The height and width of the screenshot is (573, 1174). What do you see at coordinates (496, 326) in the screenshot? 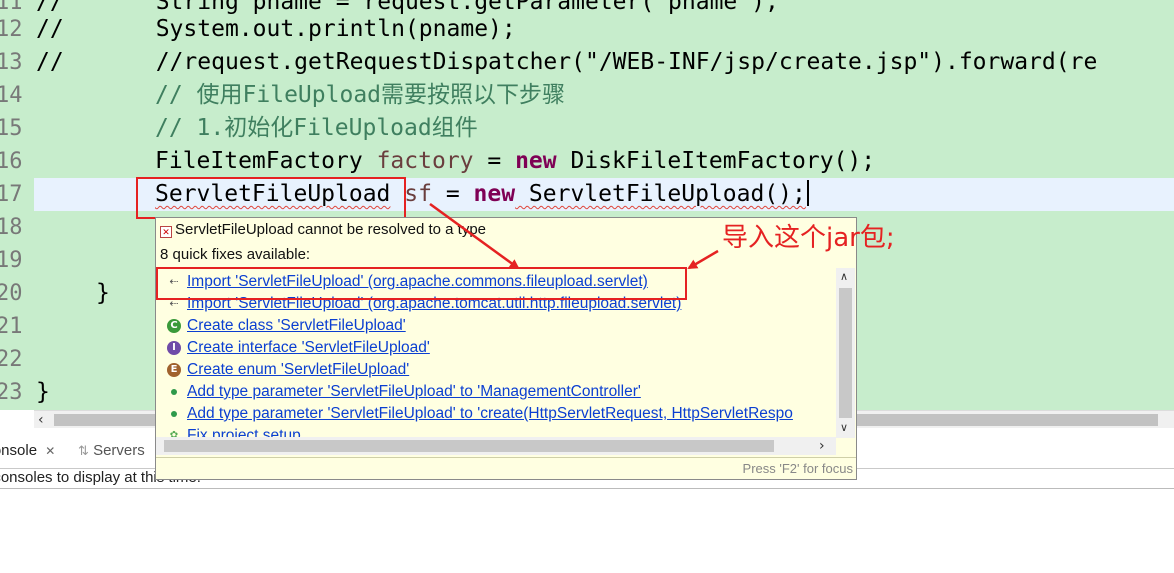
I see `quick-fix-item: C Create class 'ServletFileUpload'` at bounding box center [496, 326].